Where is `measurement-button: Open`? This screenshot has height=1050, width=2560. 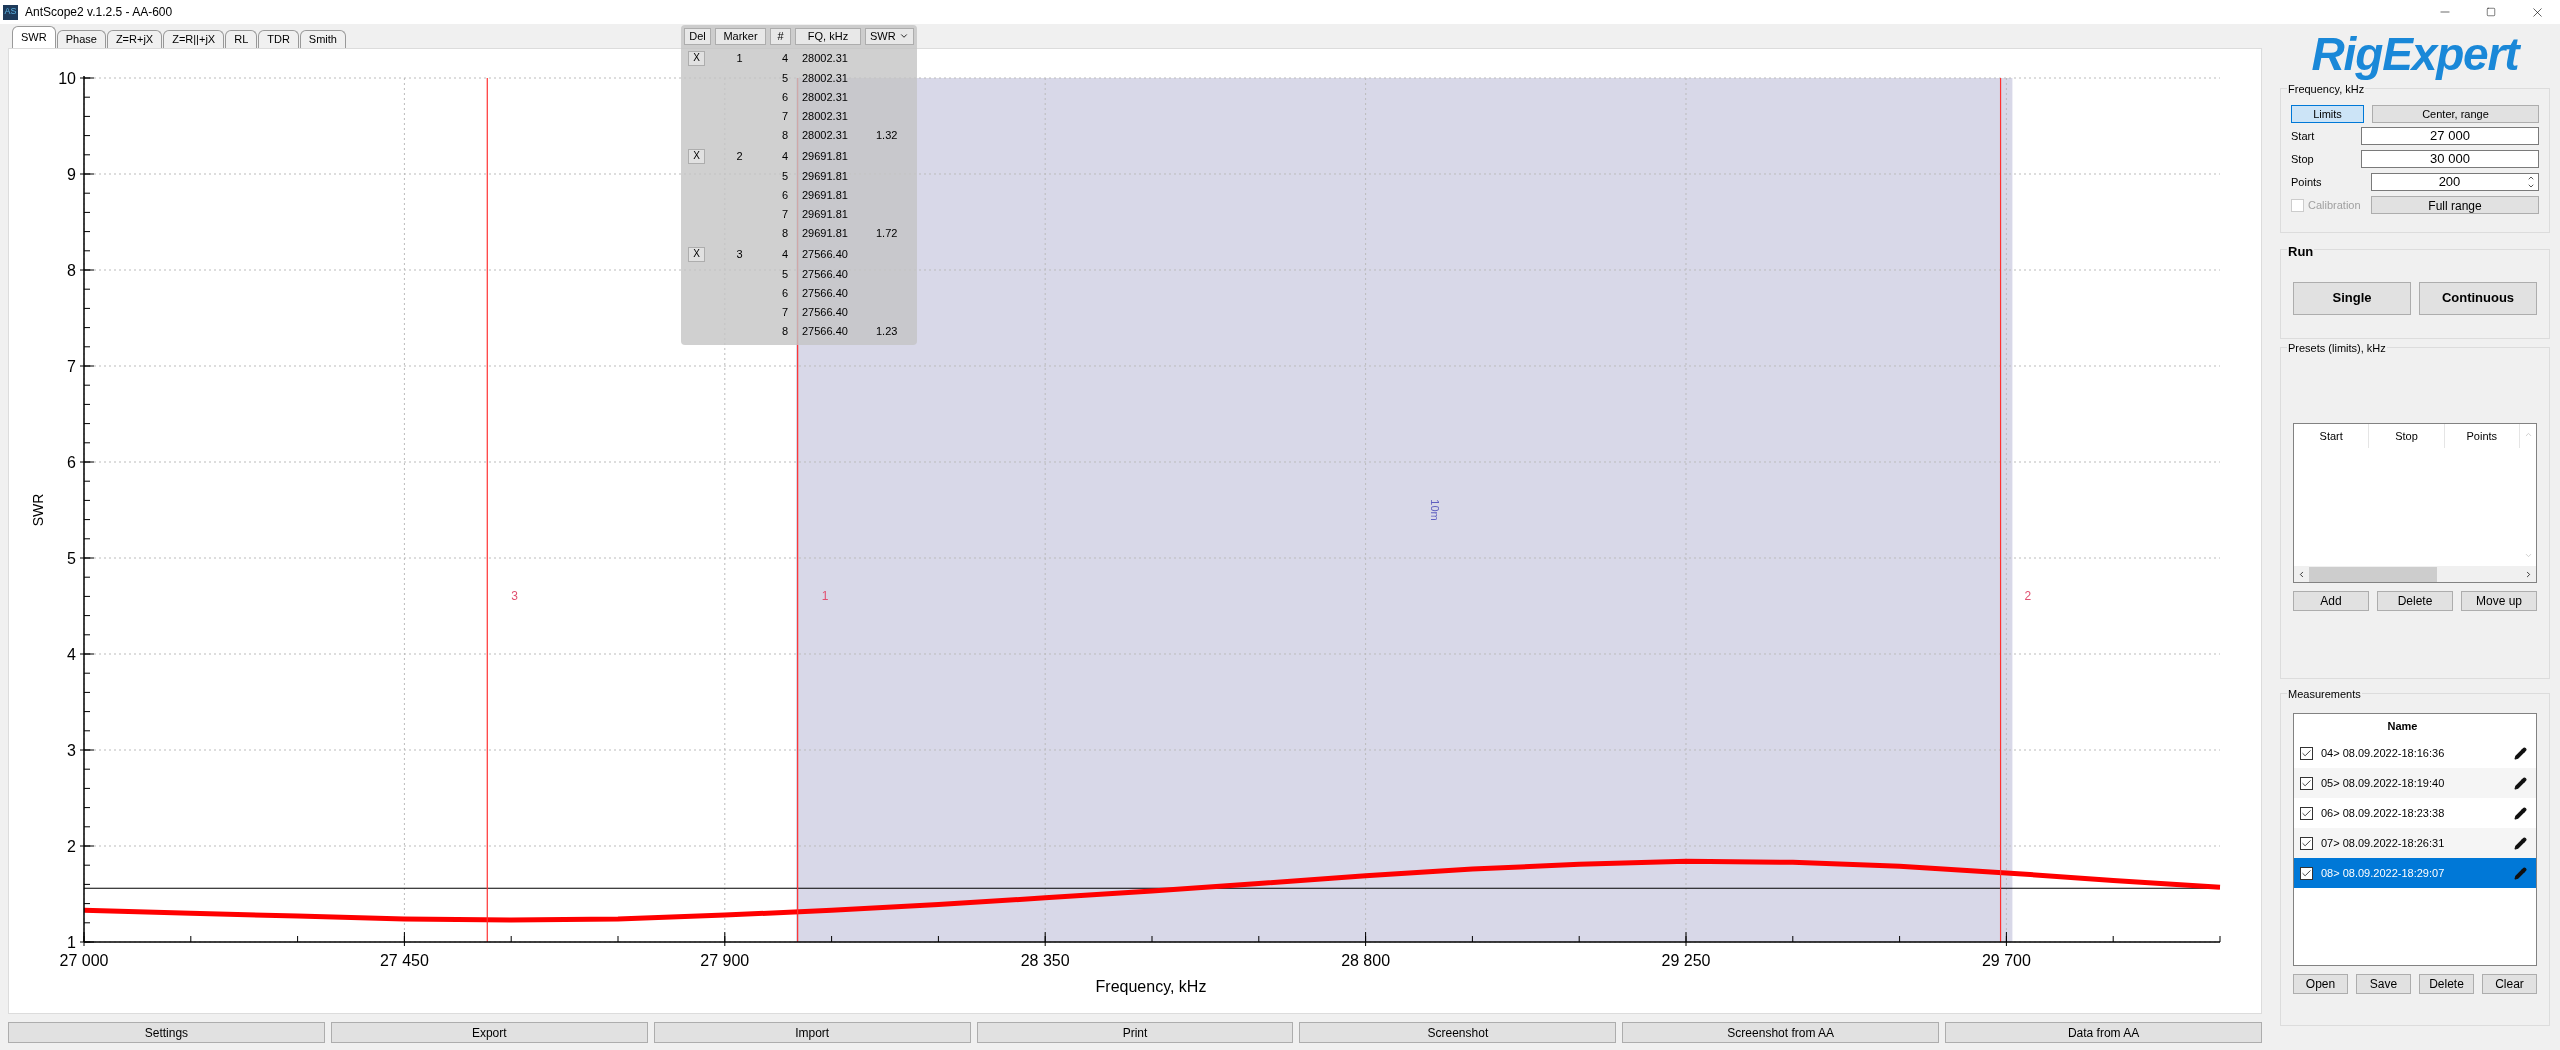 measurement-button: Open is located at coordinates (2320, 984).